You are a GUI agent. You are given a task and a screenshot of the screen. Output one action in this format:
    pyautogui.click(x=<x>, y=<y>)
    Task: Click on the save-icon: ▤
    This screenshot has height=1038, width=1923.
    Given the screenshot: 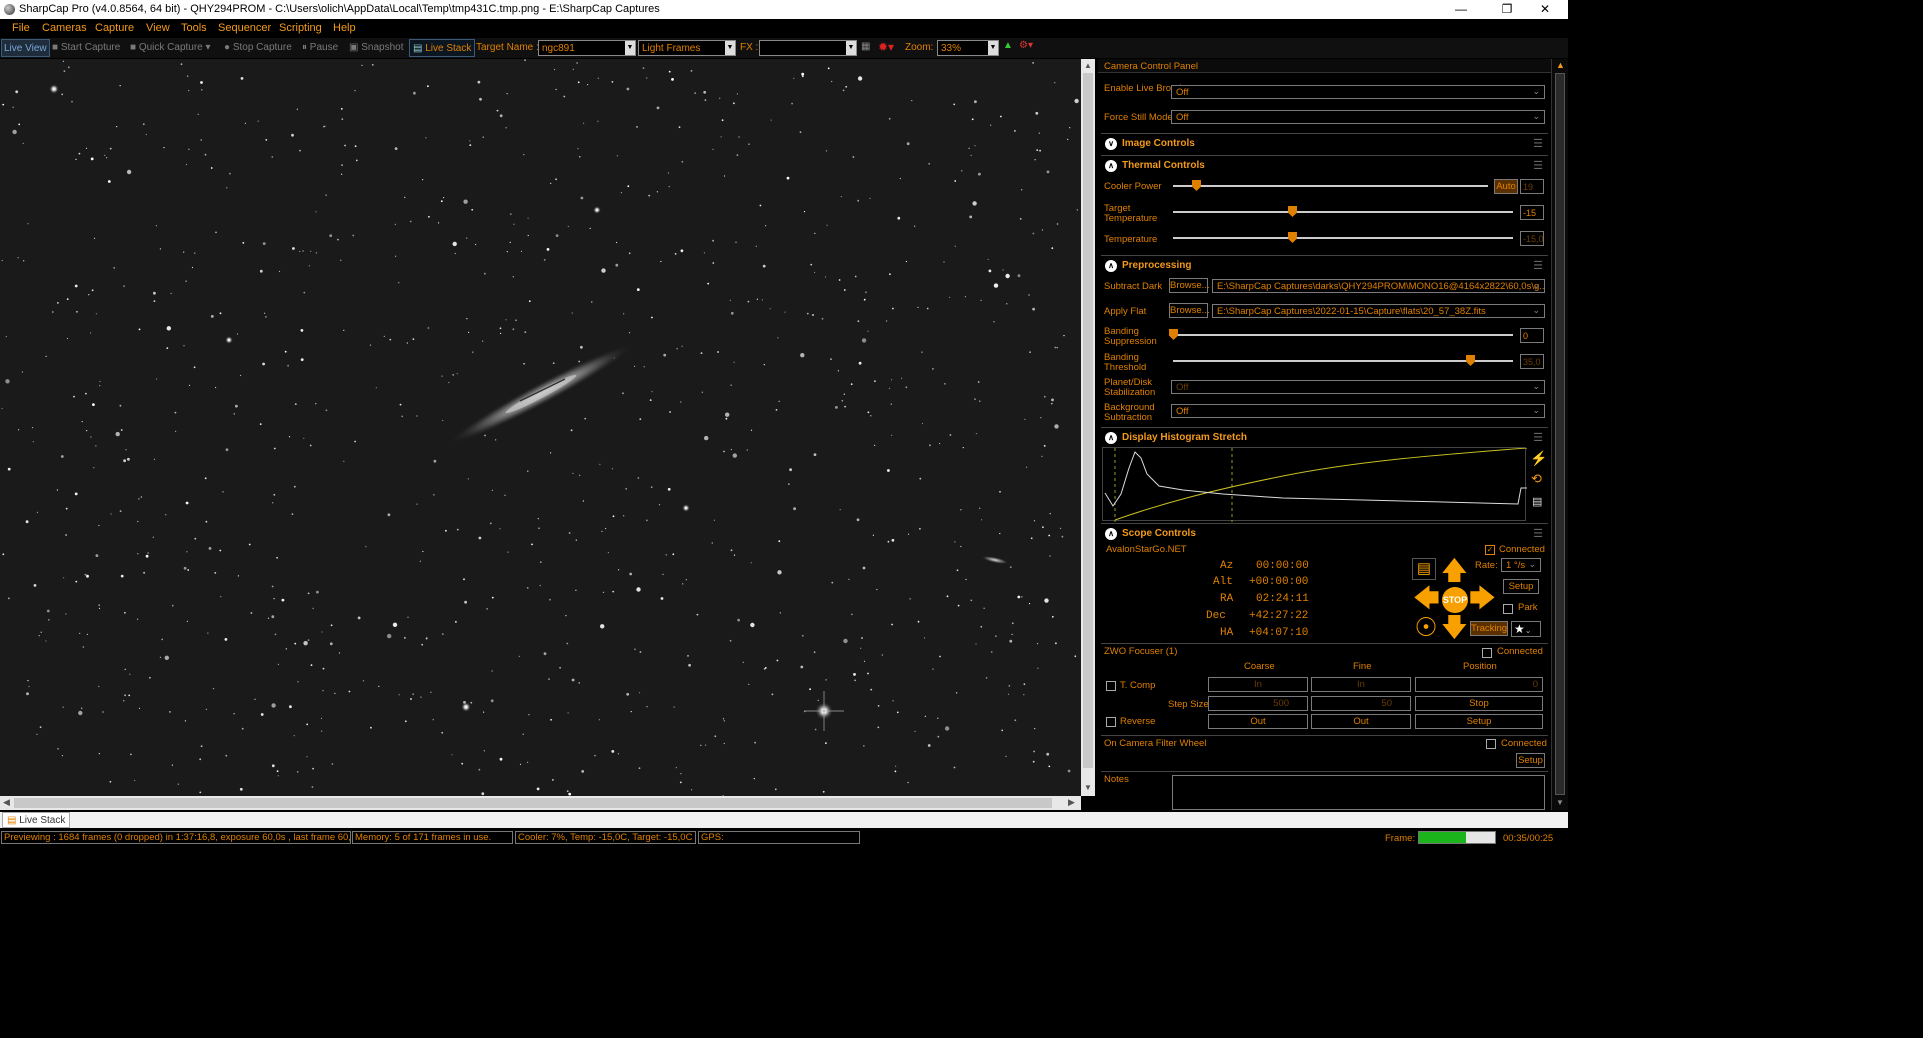 What is the action you would take?
    pyautogui.click(x=1537, y=501)
    